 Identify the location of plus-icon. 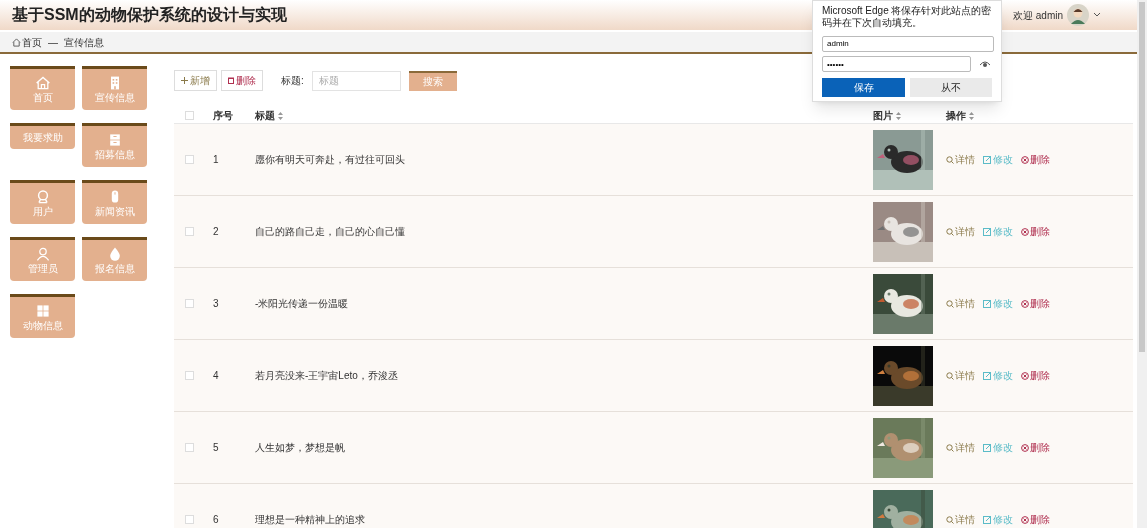
(184, 80).